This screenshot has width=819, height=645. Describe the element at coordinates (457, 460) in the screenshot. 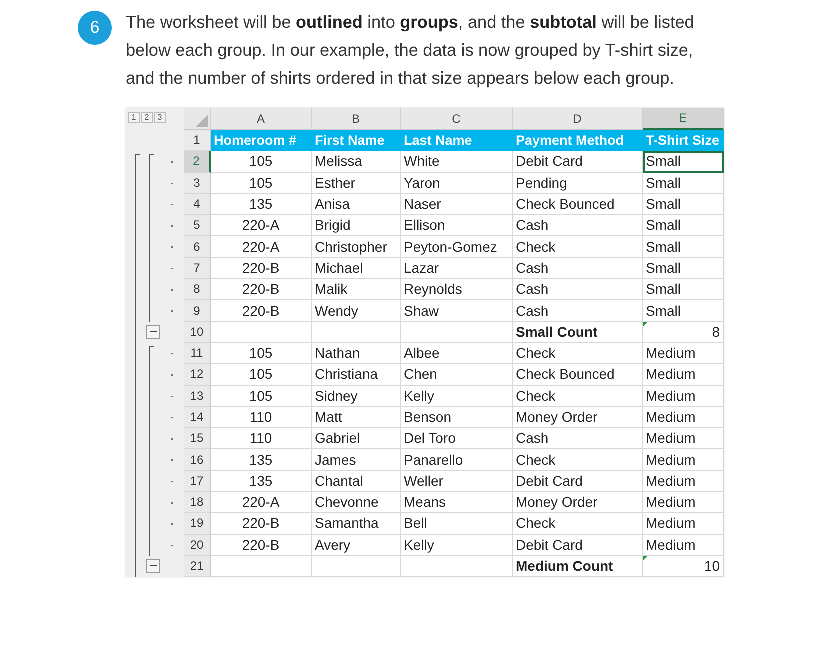

I see `table-cell: Panarello` at that location.